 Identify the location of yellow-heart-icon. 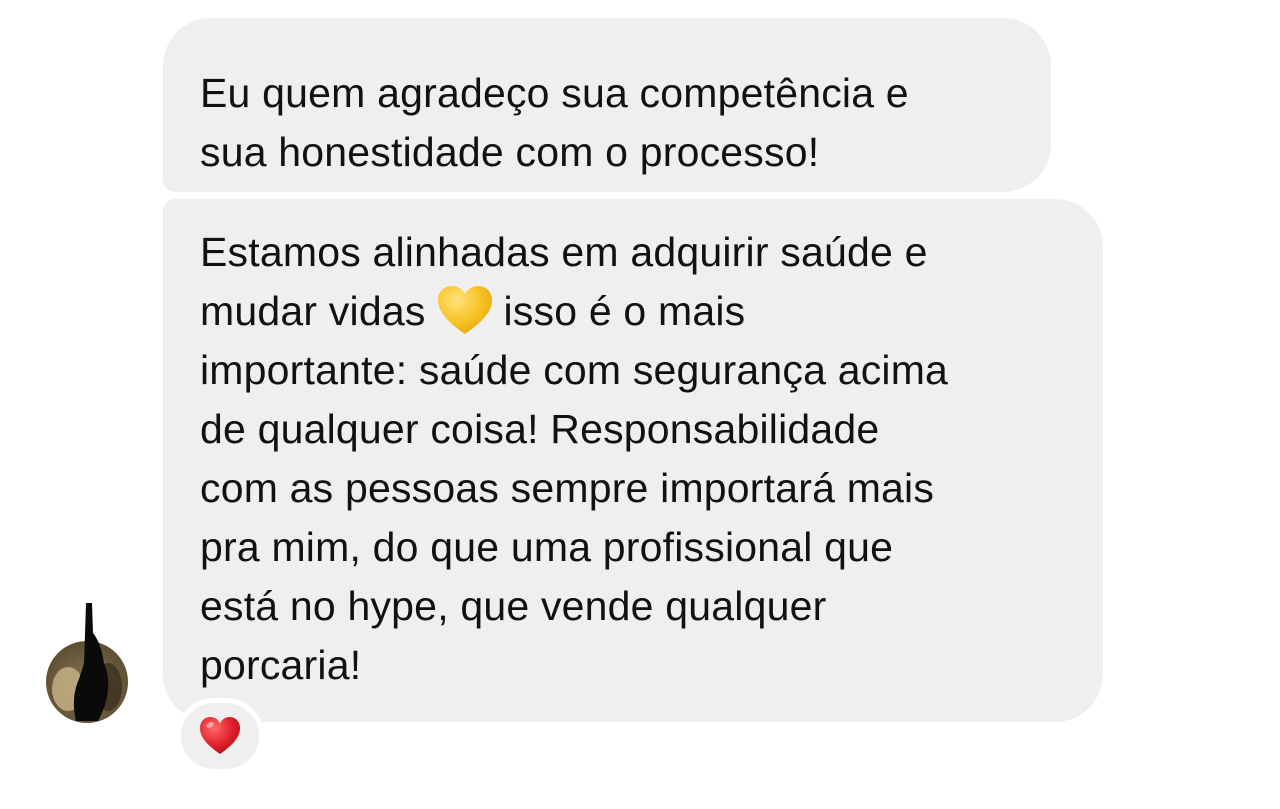
(464, 310).